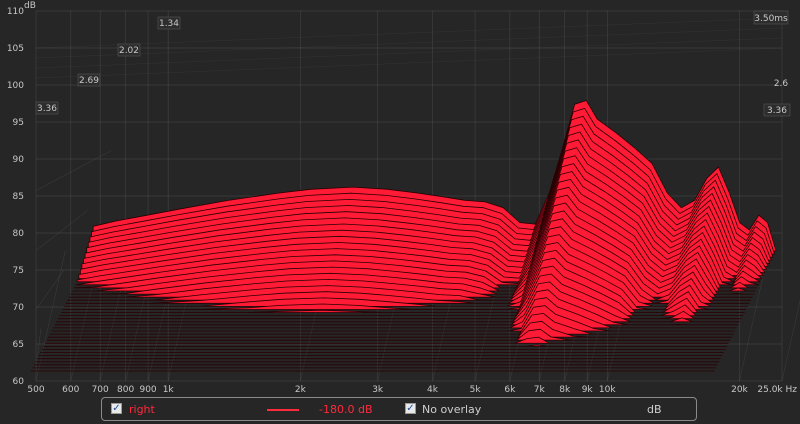 This screenshot has width=800, height=424. Describe the element at coordinates (18, 271) in the screenshot. I see `db-tick-label-75: 75` at that location.